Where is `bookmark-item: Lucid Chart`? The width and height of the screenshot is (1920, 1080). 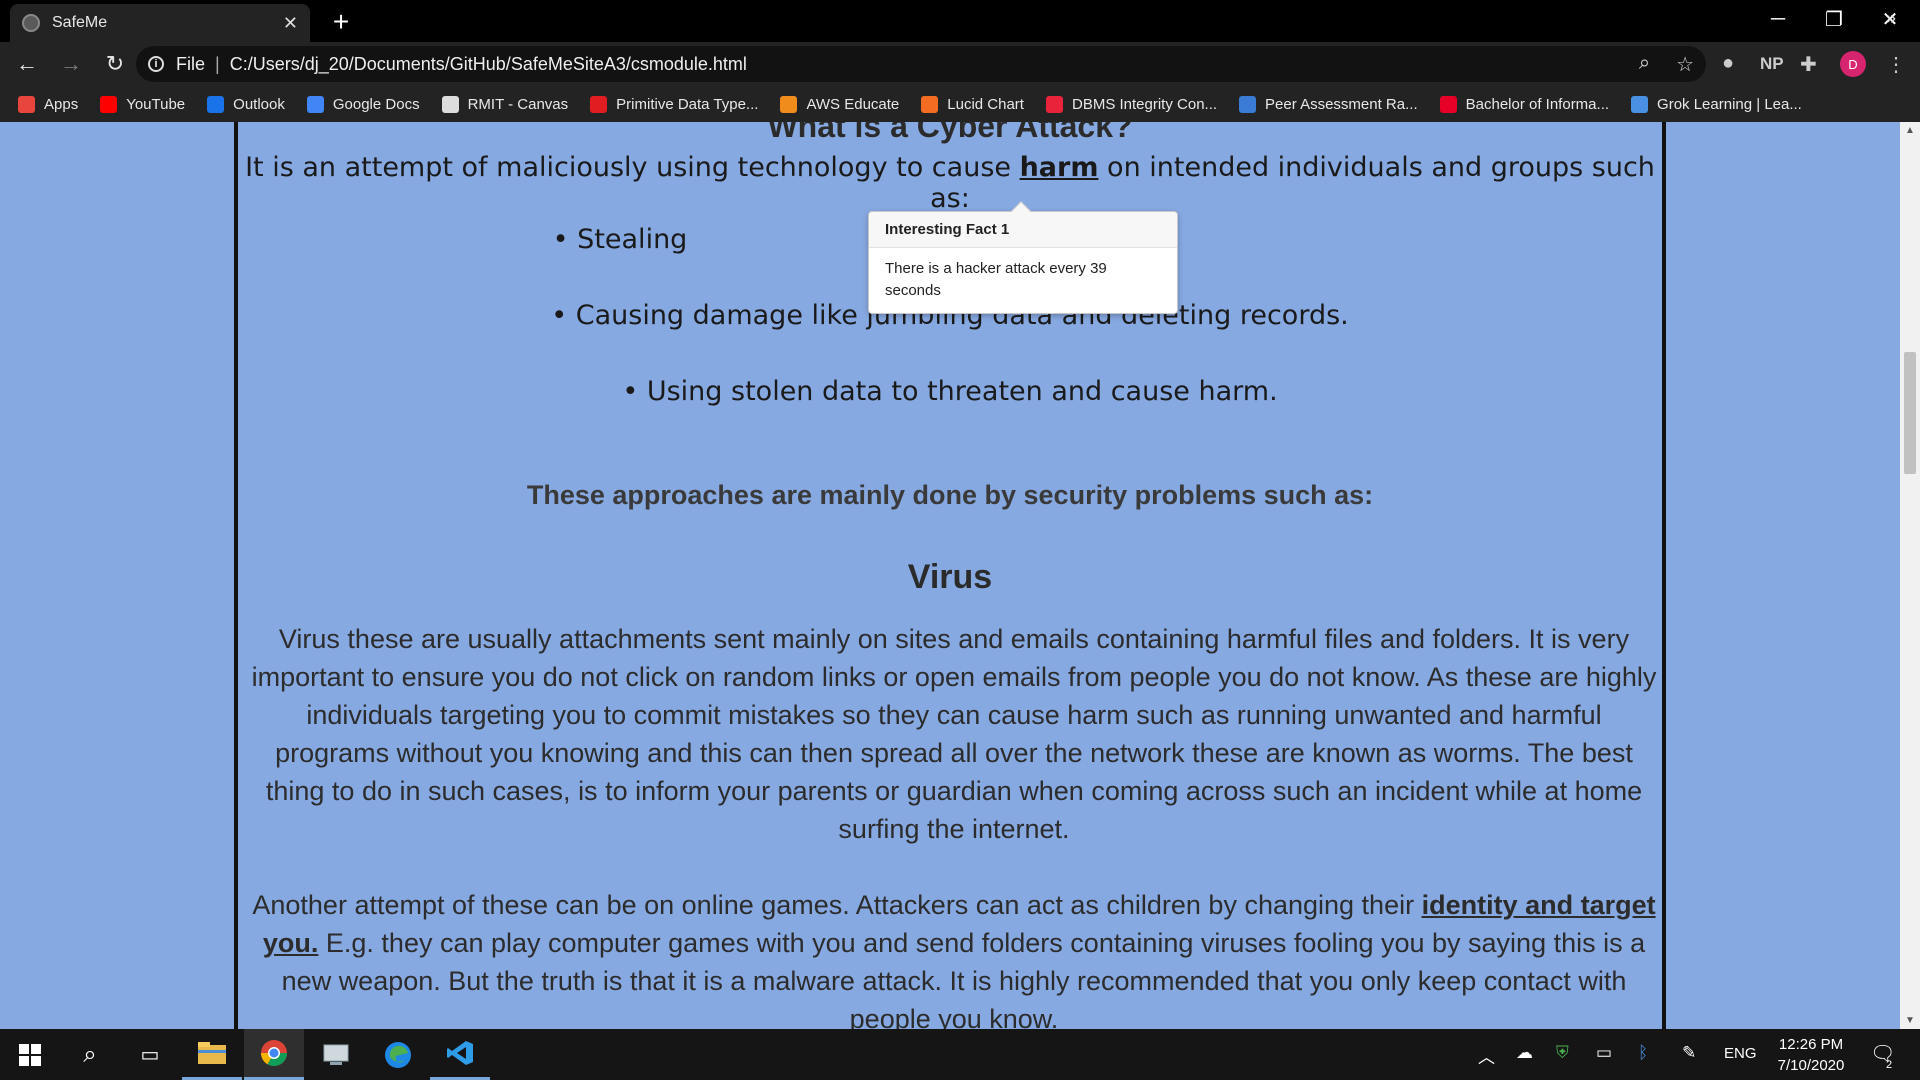 bookmark-item: Lucid Chart is located at coordinates (972, 104).